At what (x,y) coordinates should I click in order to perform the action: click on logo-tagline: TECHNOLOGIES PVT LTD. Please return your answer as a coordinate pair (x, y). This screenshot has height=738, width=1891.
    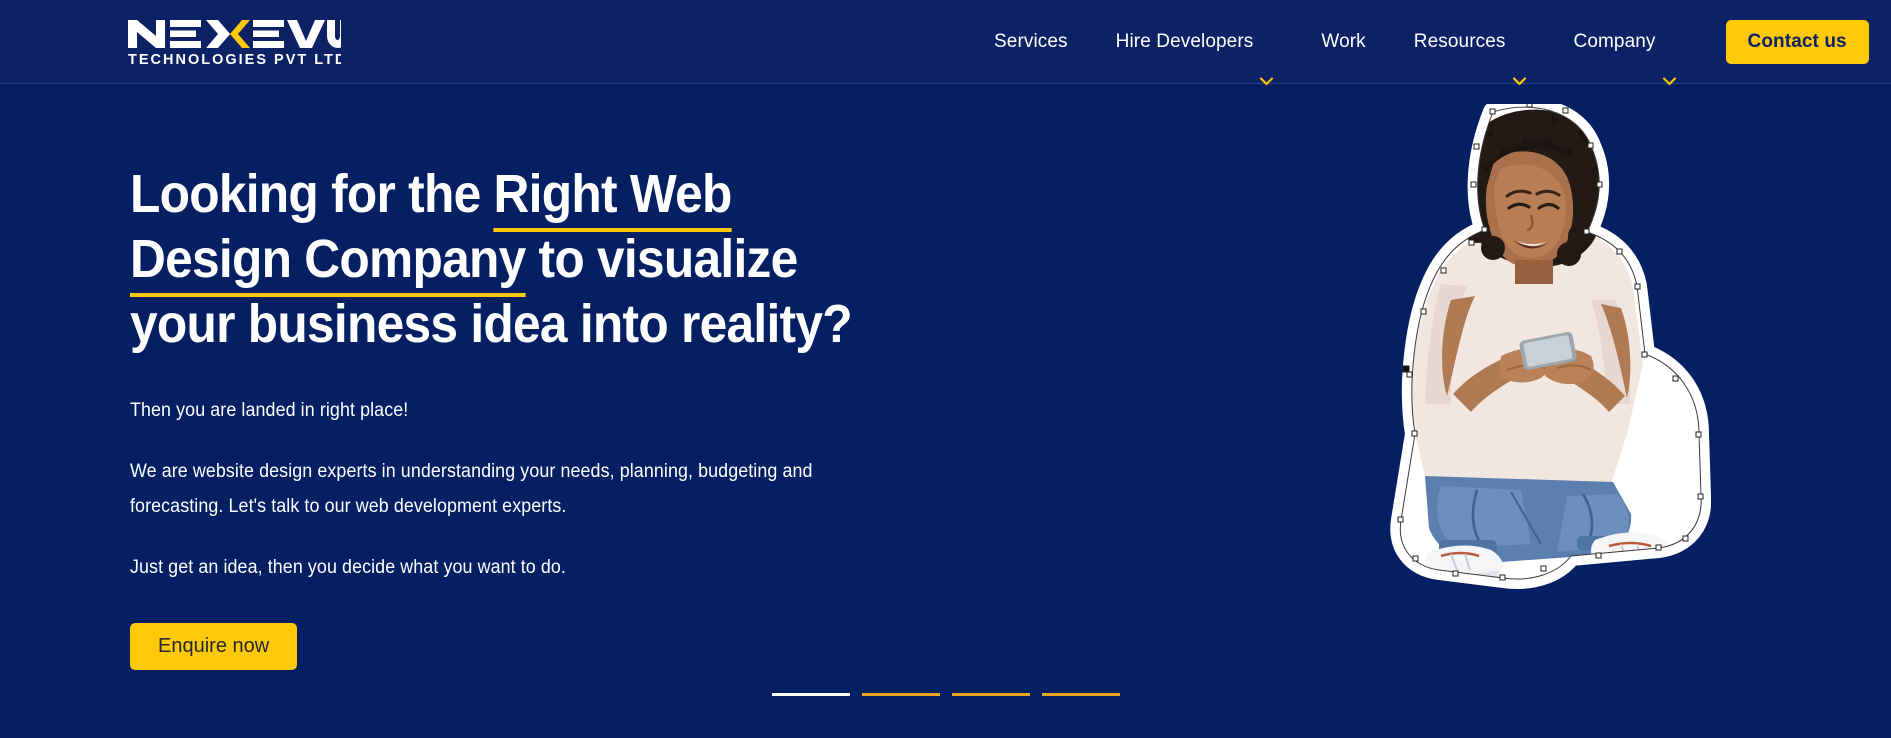
    Looking at the image, I should click on (234, 60).